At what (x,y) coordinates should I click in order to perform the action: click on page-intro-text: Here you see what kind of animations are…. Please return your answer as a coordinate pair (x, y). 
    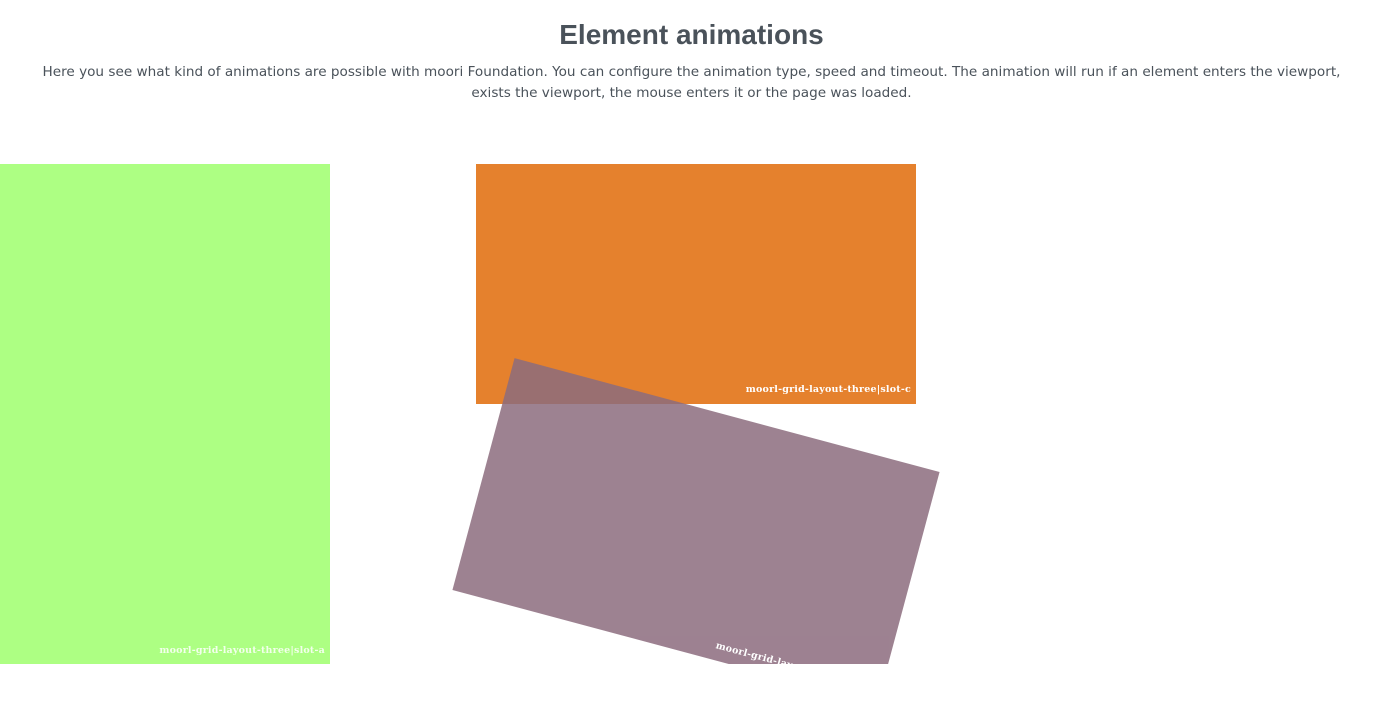
    Looking at the image, I should click on (691, 82).